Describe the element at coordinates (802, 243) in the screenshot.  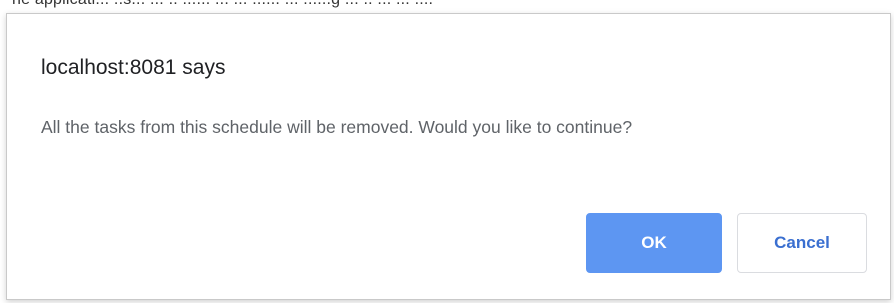
I see `cancel-button: Cancel` at that location.